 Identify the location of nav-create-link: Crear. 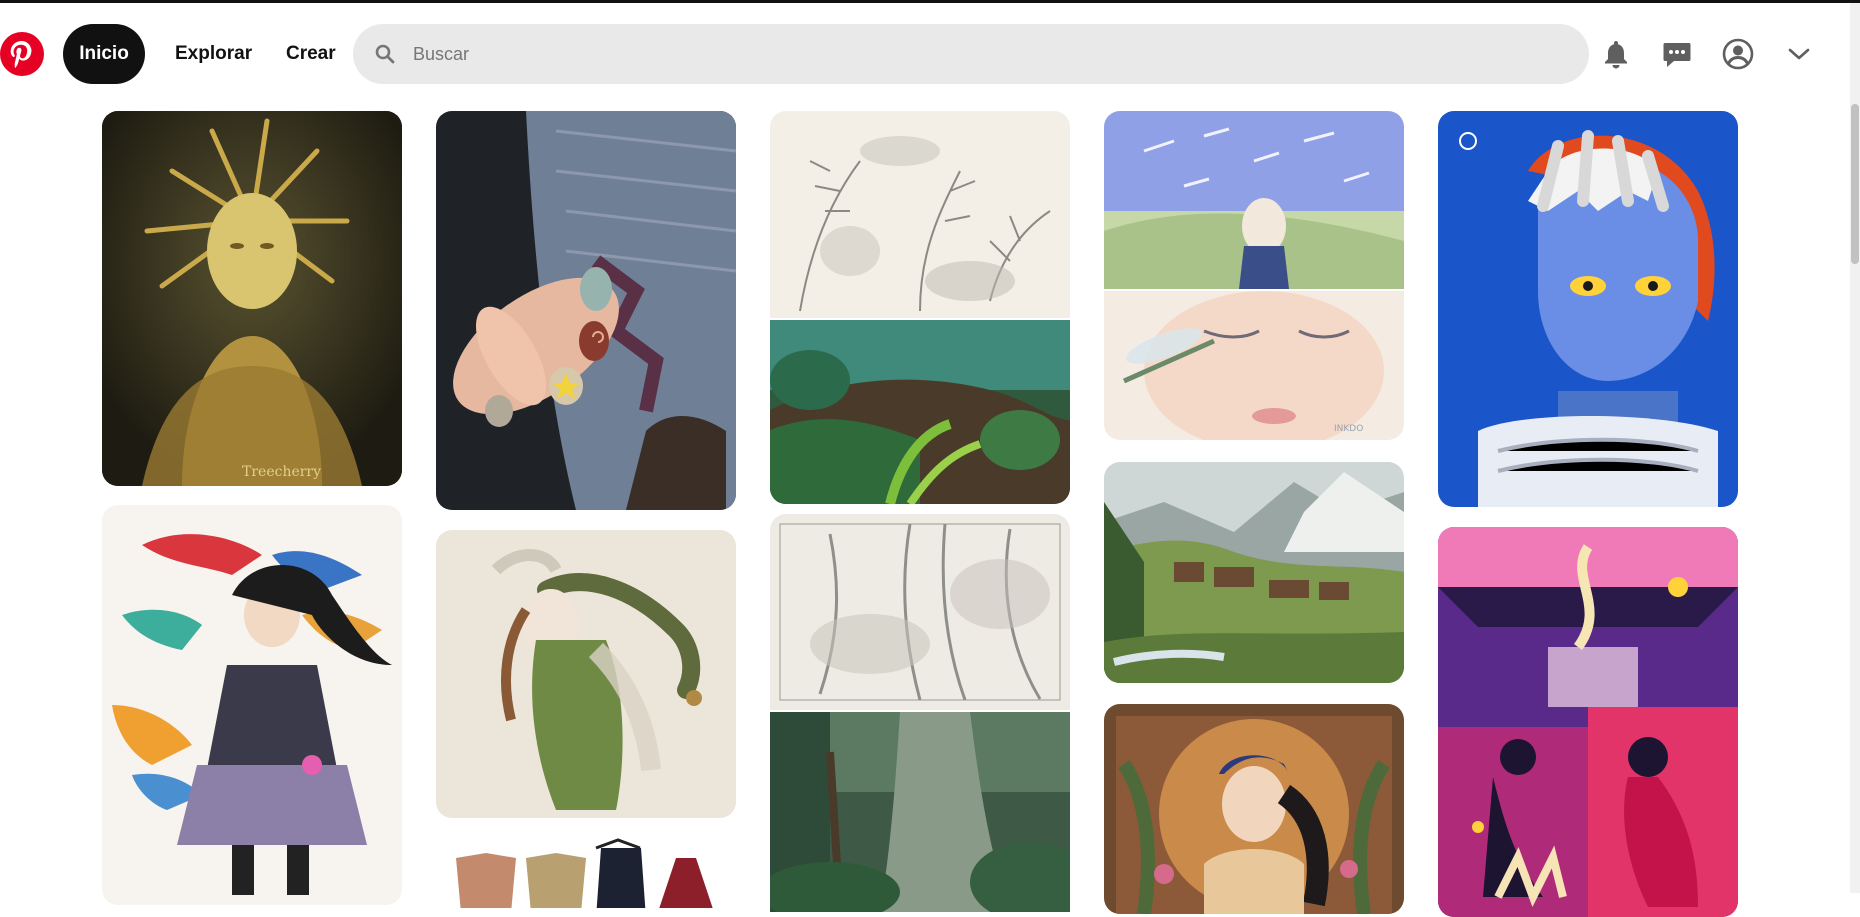
(311, 54).